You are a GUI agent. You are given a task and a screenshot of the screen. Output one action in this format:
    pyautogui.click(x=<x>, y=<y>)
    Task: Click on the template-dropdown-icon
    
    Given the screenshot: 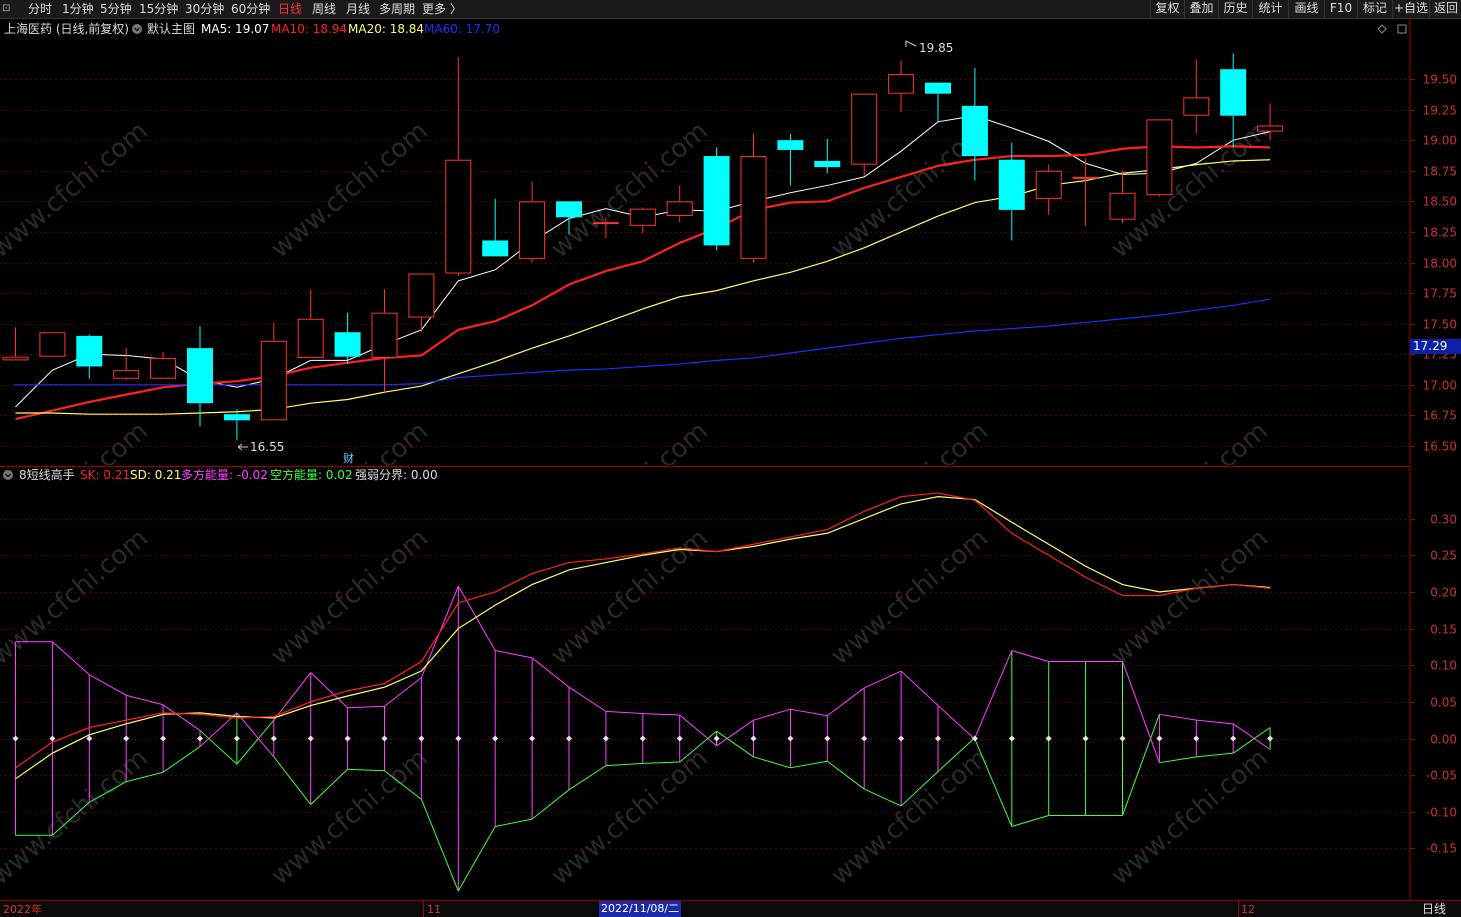 What is the action you would take?
    pyautogui.click(x=137, y=29)
    